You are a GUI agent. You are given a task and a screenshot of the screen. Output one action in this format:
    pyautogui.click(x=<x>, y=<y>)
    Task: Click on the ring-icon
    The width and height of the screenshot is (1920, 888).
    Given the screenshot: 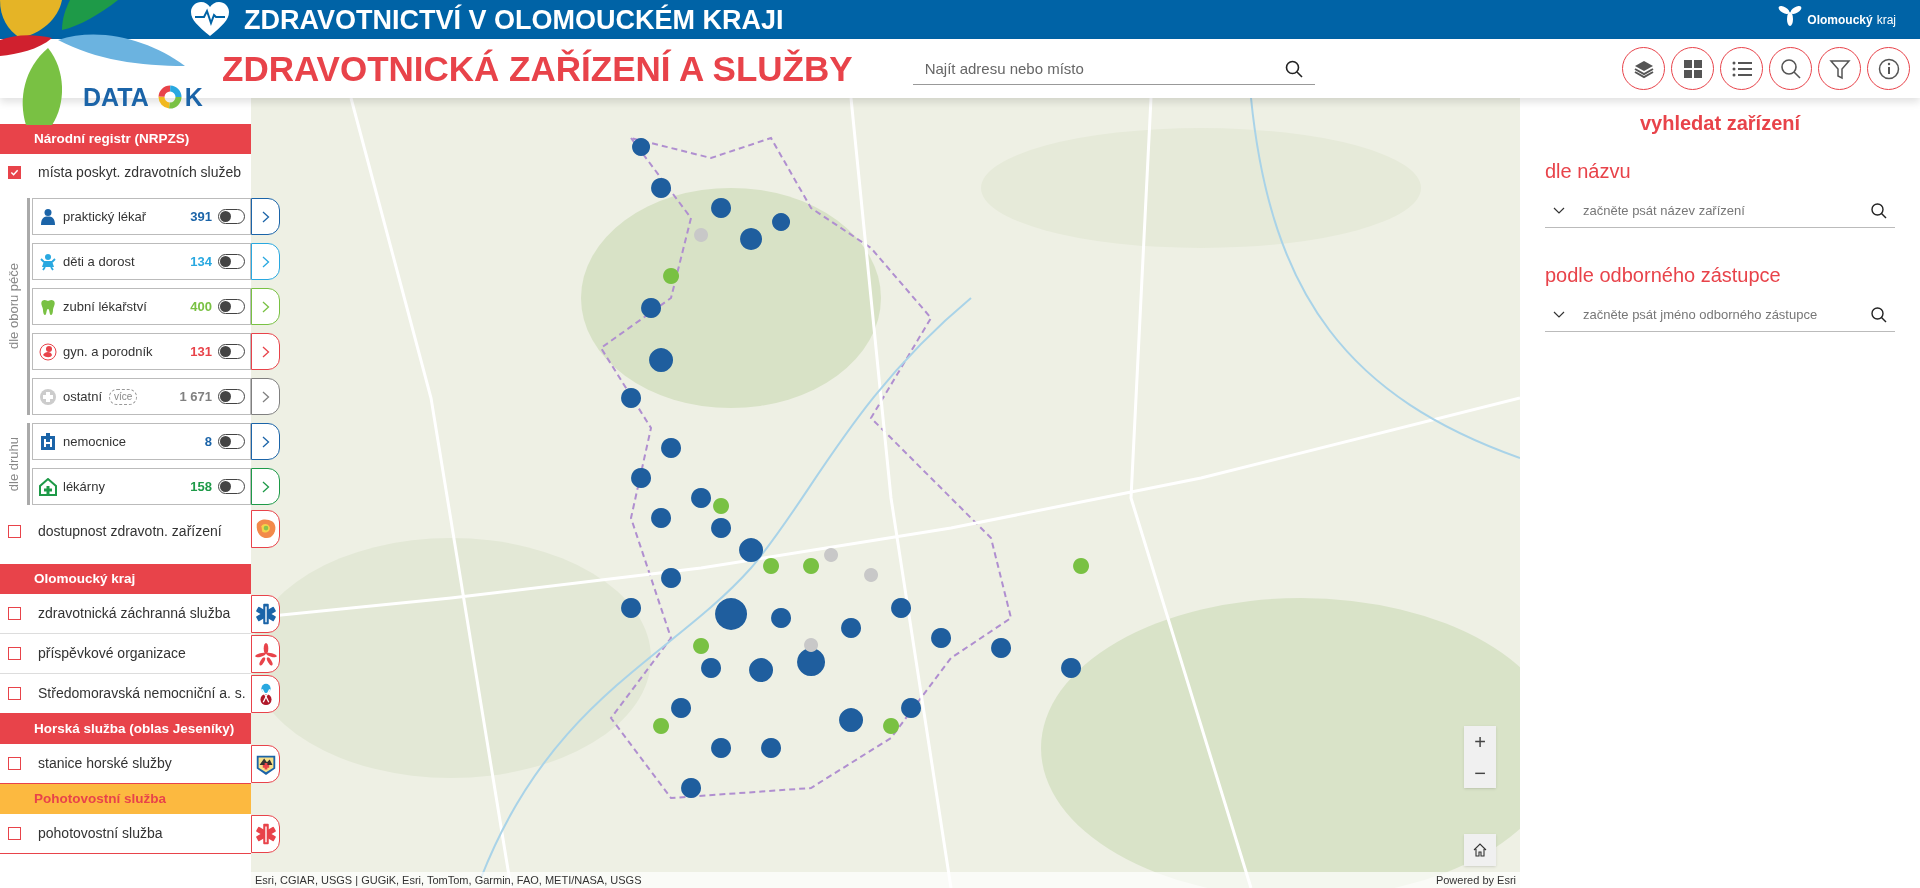 What is the action you would take?
    pyautogui.click(x=169, y=97)
    